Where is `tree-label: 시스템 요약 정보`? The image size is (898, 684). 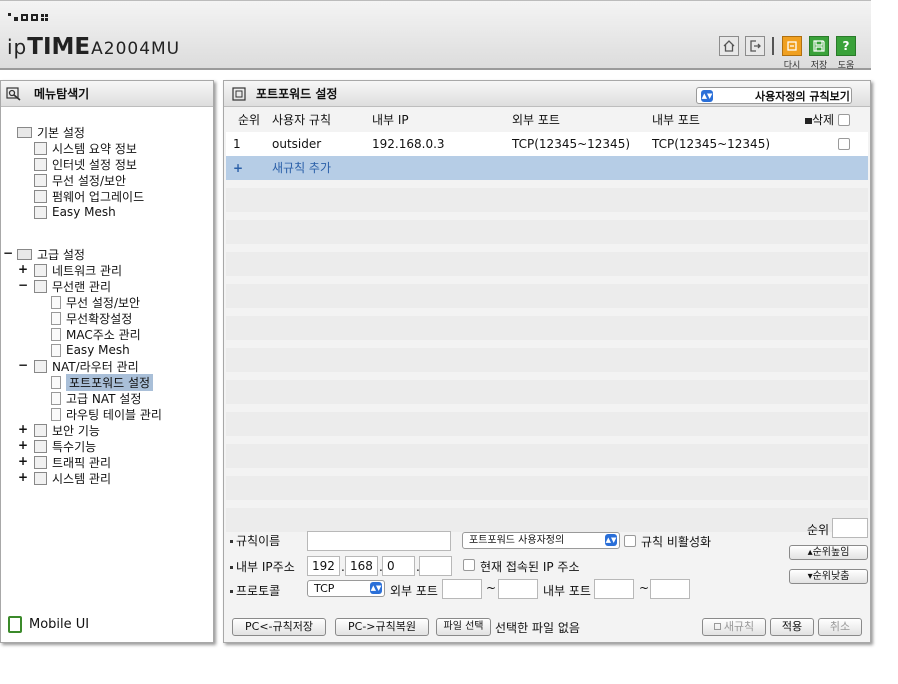
tree-label: 시스템 요약 정보 is located at coordinates (94, 148).